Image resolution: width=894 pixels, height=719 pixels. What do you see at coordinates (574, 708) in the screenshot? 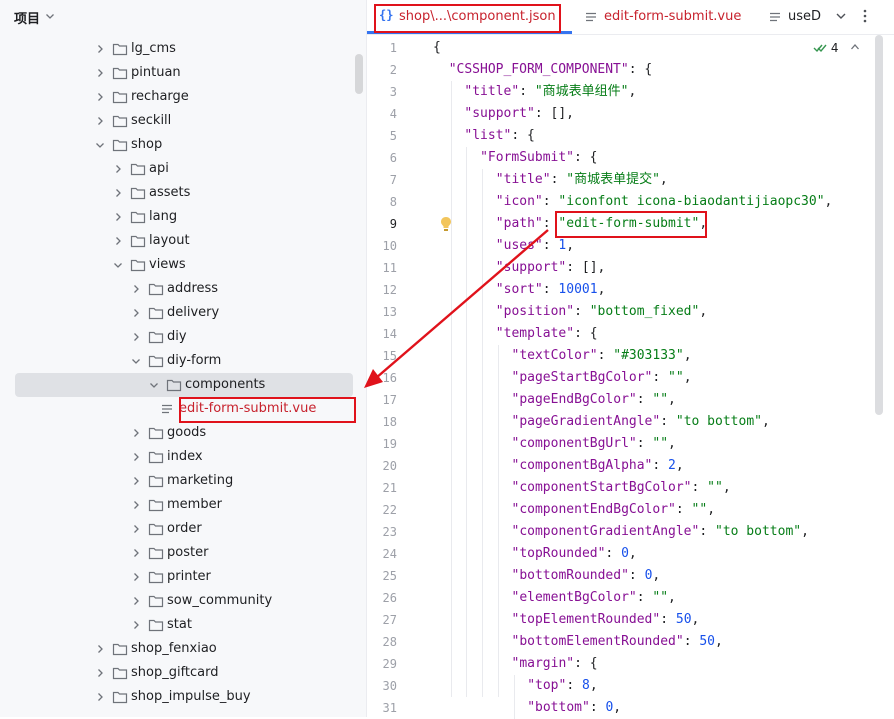
I see `code-line: "bottom": 0,` at bounding box center [574, 708].